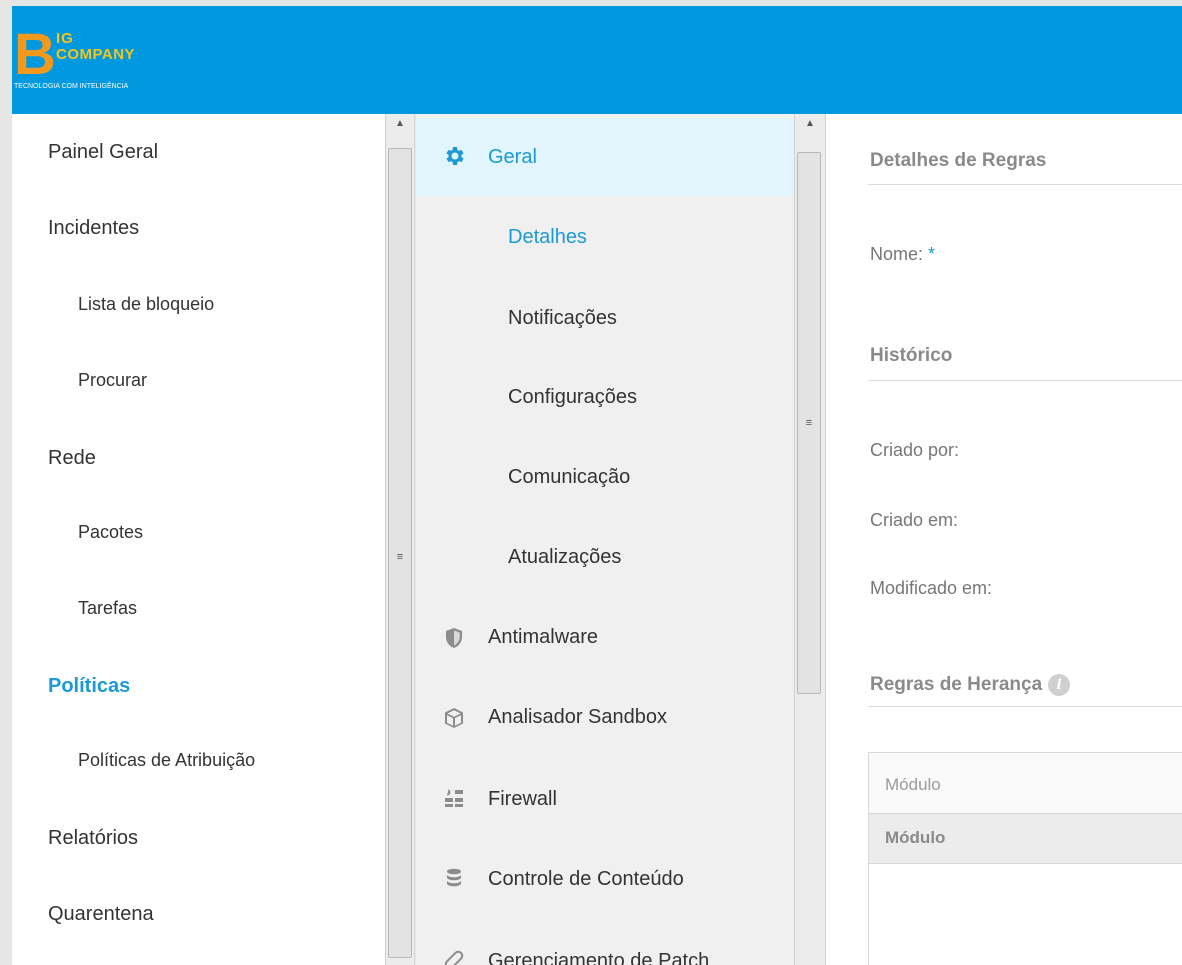 The height and width of the screenshot is (965, 1182). Describe the element at coordinates (103, 152) in the screenshot. I see `nav-item-painel-geral: Painel Geral` at that location.